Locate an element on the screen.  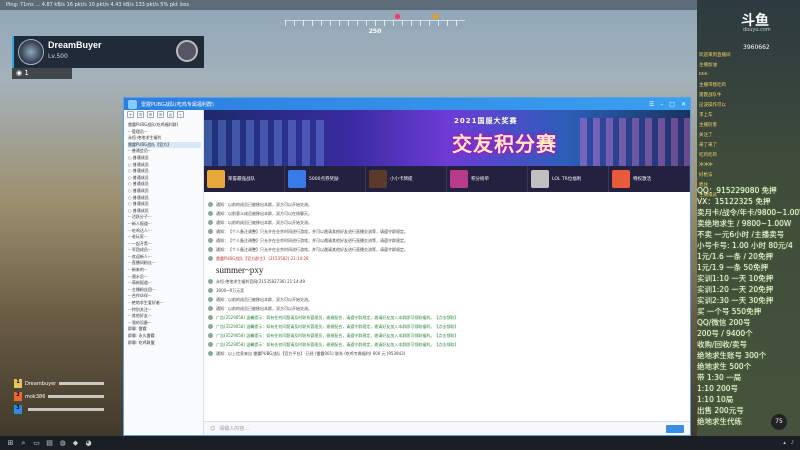
activity-item: 荣誉最强战队 is located at coordinates (244, 179).